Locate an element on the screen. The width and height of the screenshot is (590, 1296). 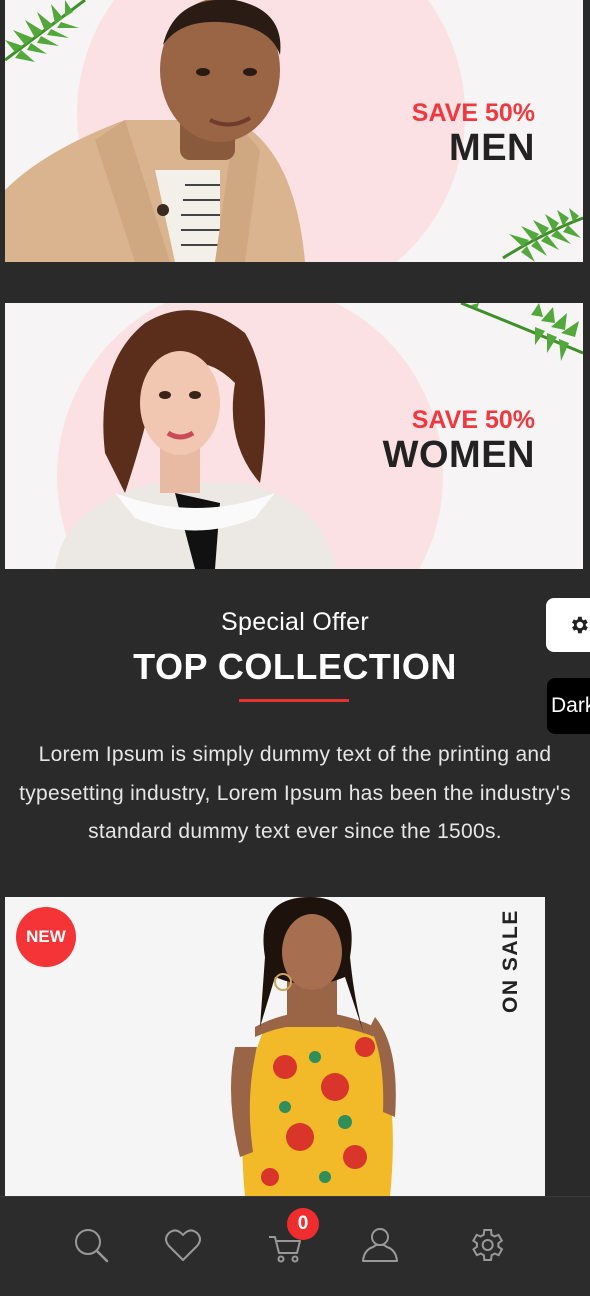
section-title: TOP COLLECTION is located at coordinates (295, 666).